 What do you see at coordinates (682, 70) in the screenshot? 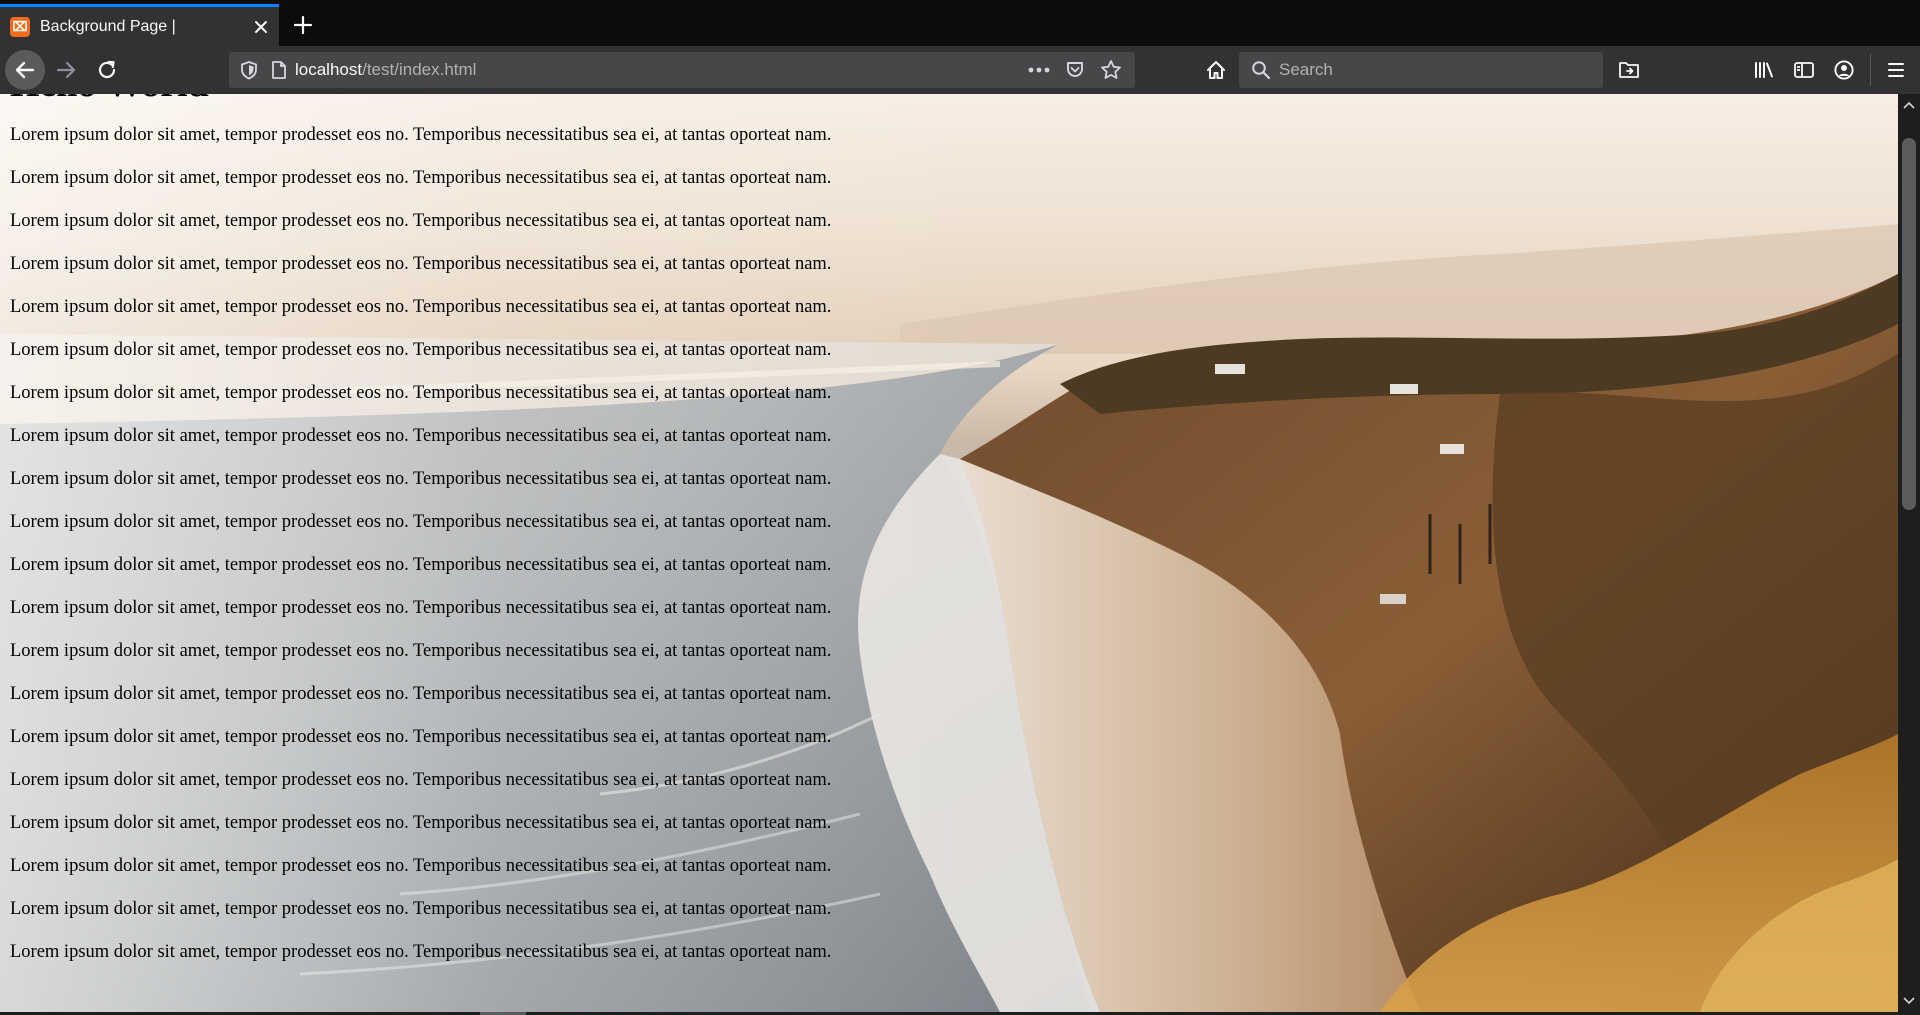
I see `address-bar: localhost/test/index.html` at bounding box center [682, 70].